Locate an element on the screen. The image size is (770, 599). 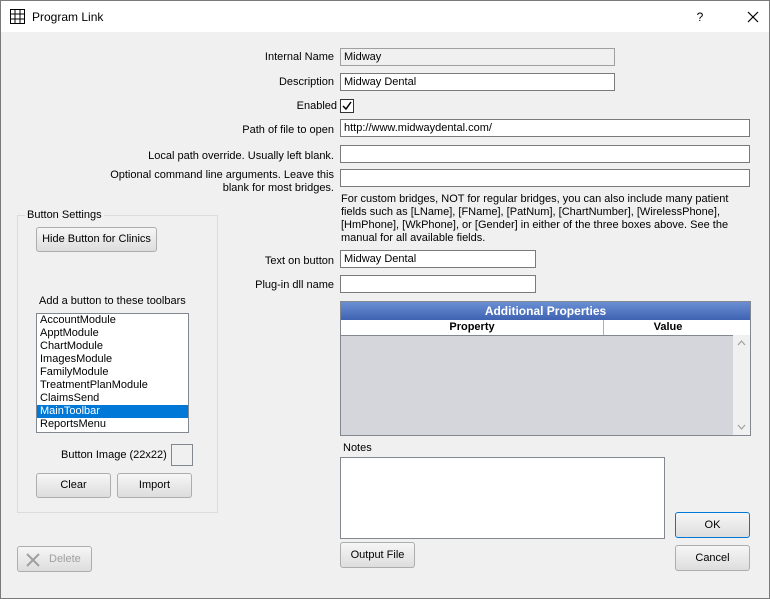
hide-button-for-clinics-button: Hide Button for Clinics is located at coordinates (96, 239).